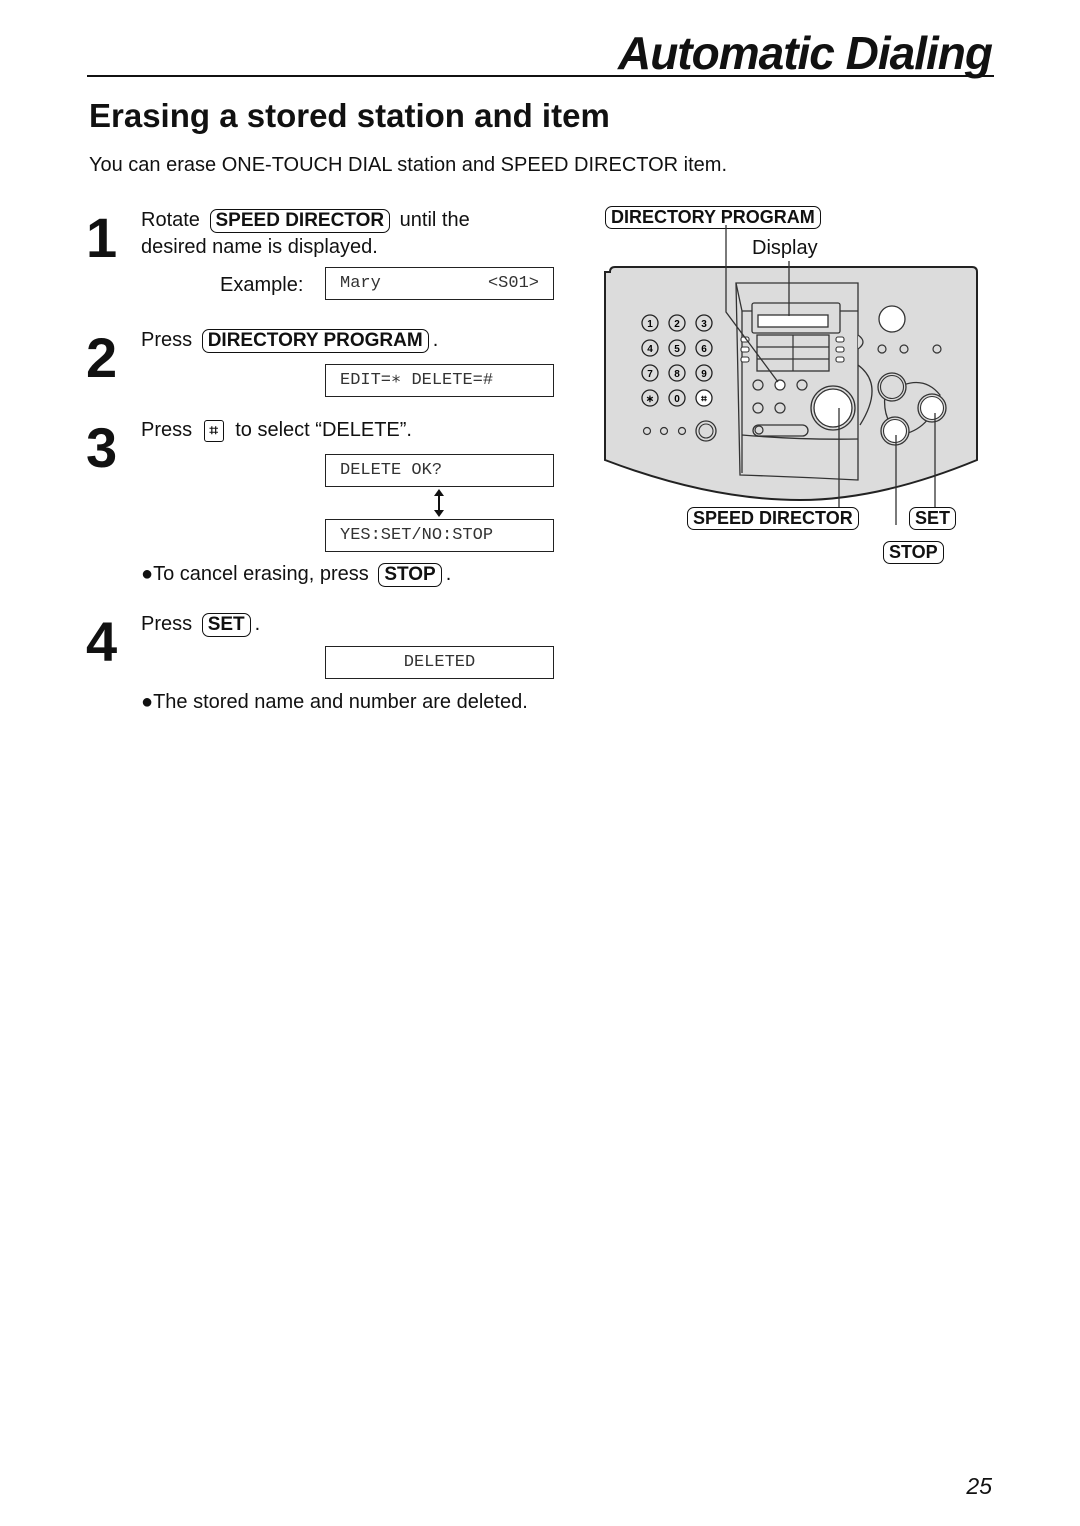 The width and height of the screenshot is (1080, 1526). What do you see at coordinates (439, 470) in the screenshot?
I see `lcd-display-delete-ok: DELETE OK?` at bounding box center [439, 470].